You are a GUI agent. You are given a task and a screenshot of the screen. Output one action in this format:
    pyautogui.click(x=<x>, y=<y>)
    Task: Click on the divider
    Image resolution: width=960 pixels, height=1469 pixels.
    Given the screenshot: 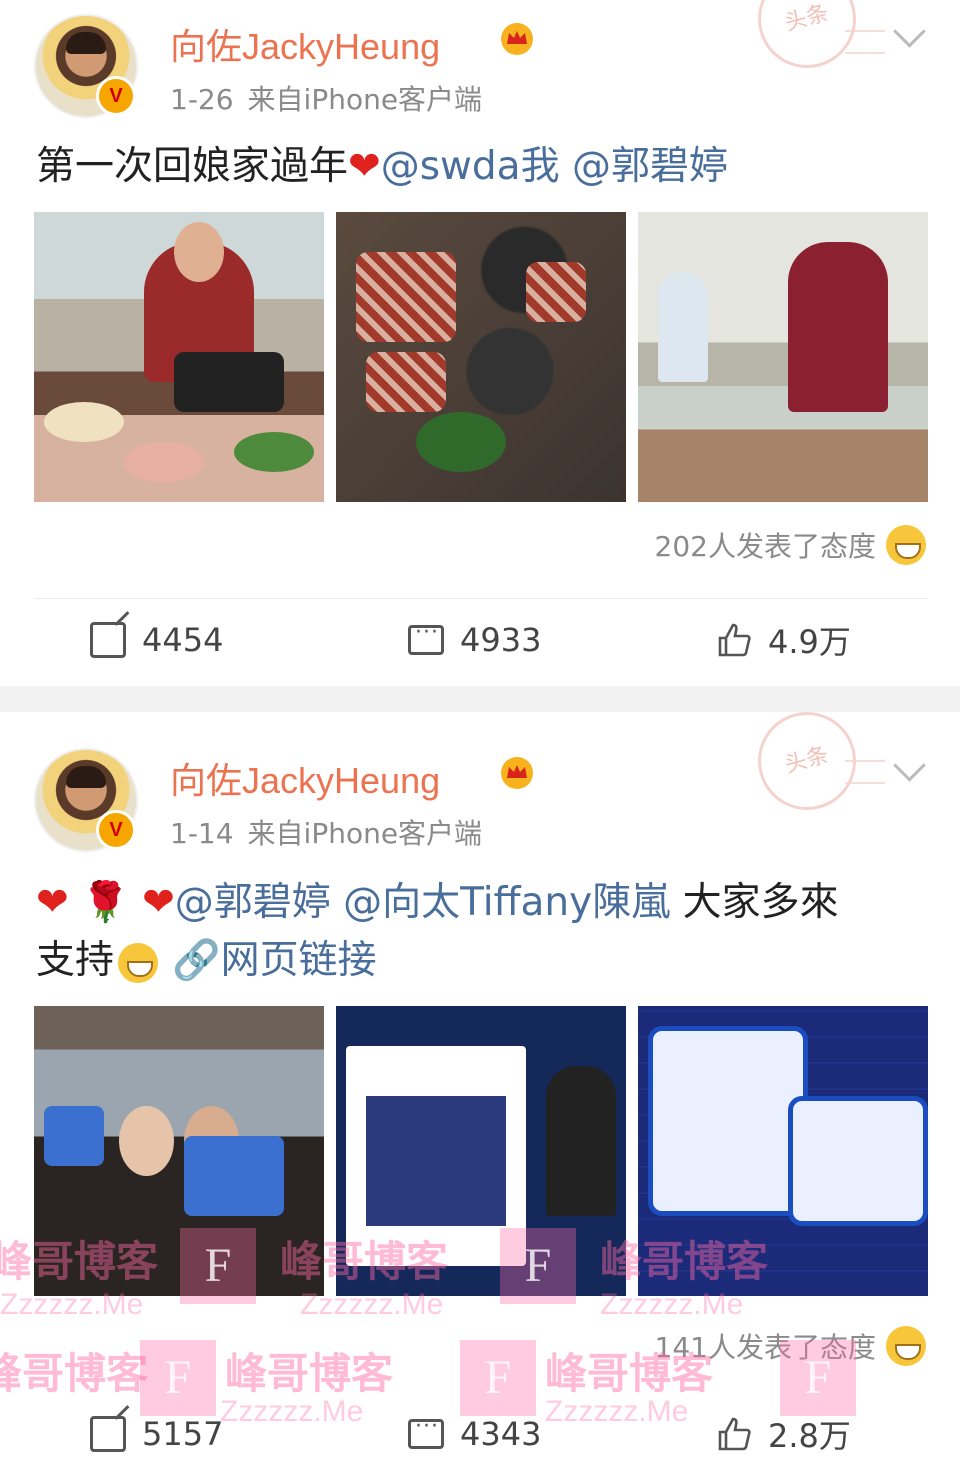 What is the action you would take?
    pyautogui.click(x=481, y=598)
    